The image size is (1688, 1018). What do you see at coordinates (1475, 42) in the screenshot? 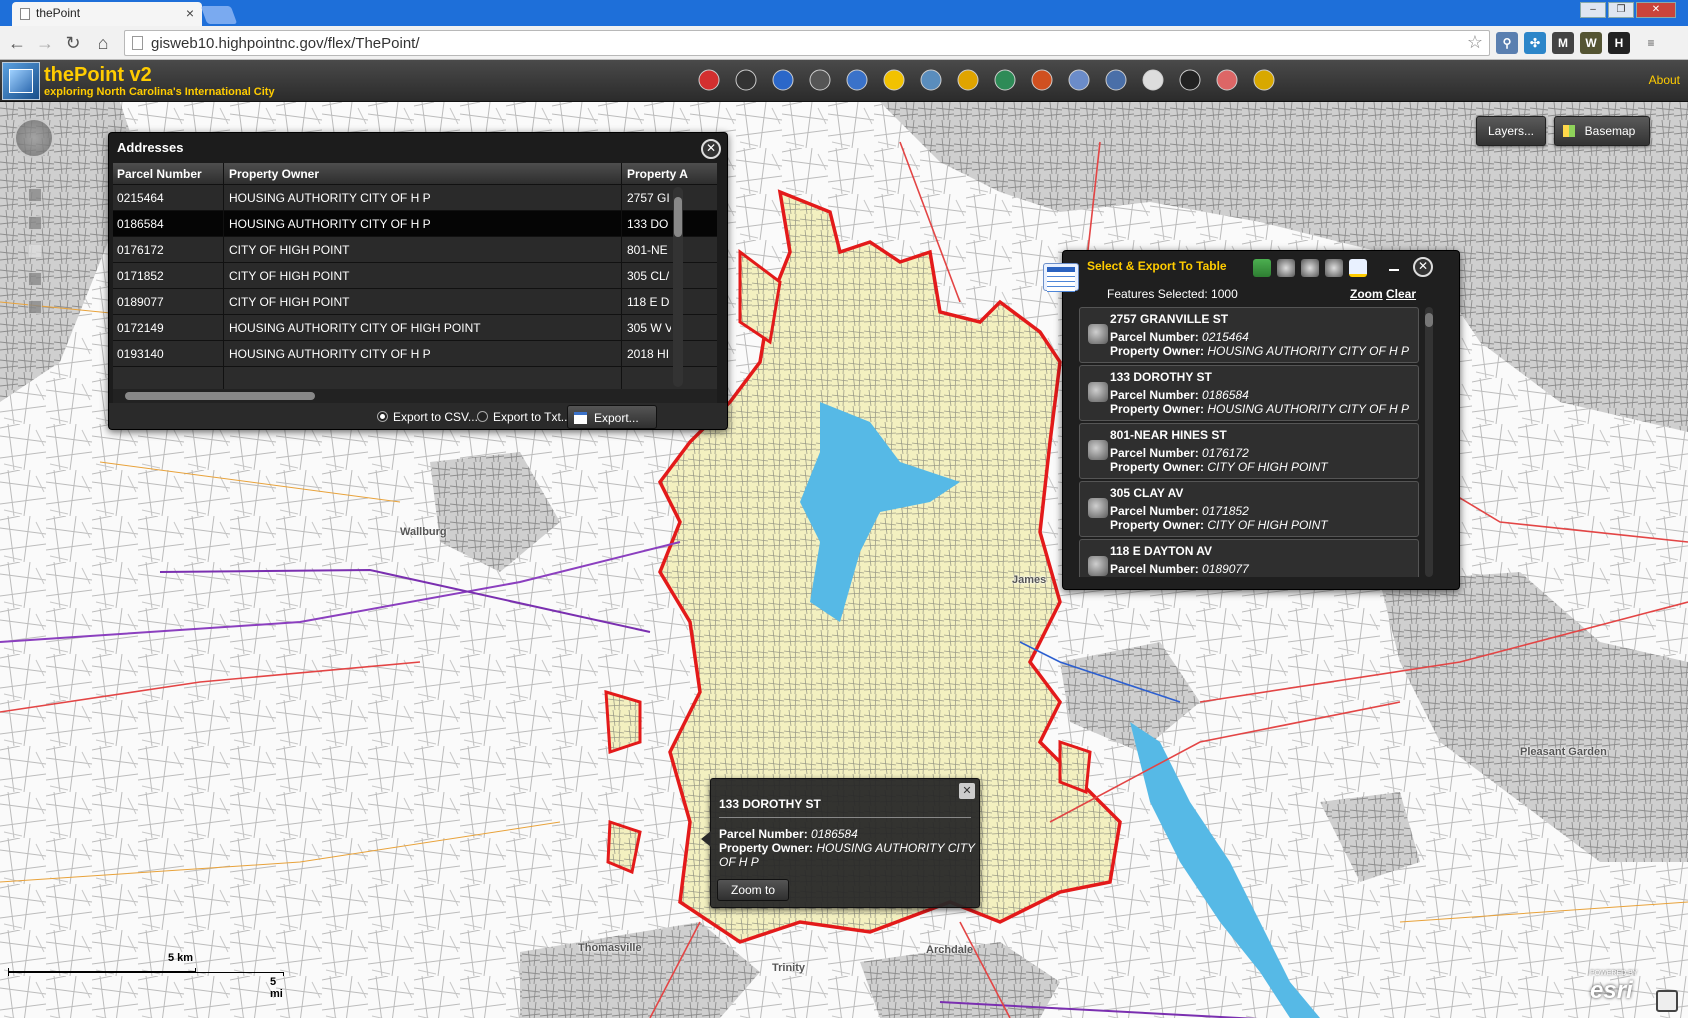
I see `bookmark-star-icon: ☆` at bounding box center [1475, 42].